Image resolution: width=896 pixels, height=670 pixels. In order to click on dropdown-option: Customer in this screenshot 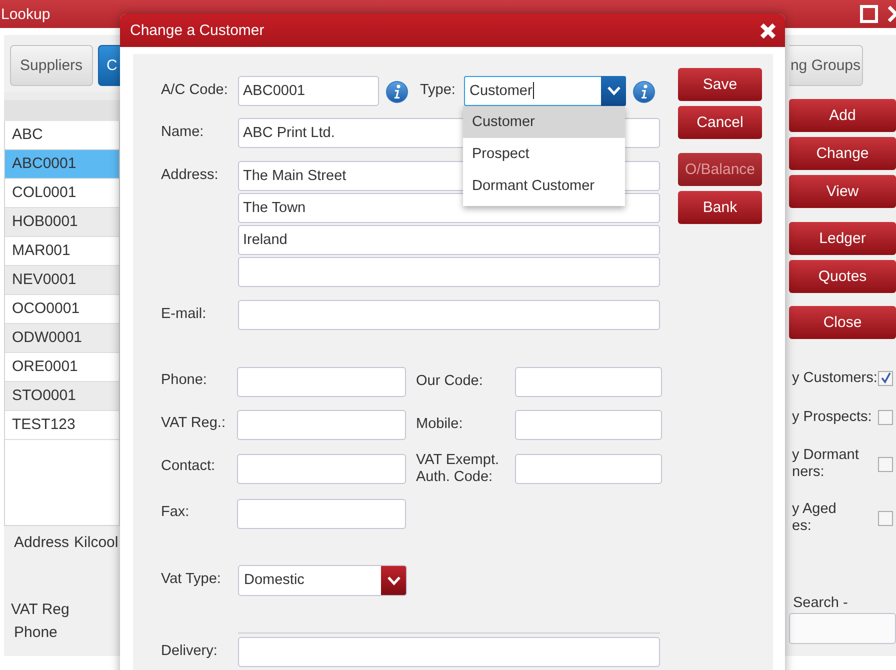, I will do `click(544, 122)`.